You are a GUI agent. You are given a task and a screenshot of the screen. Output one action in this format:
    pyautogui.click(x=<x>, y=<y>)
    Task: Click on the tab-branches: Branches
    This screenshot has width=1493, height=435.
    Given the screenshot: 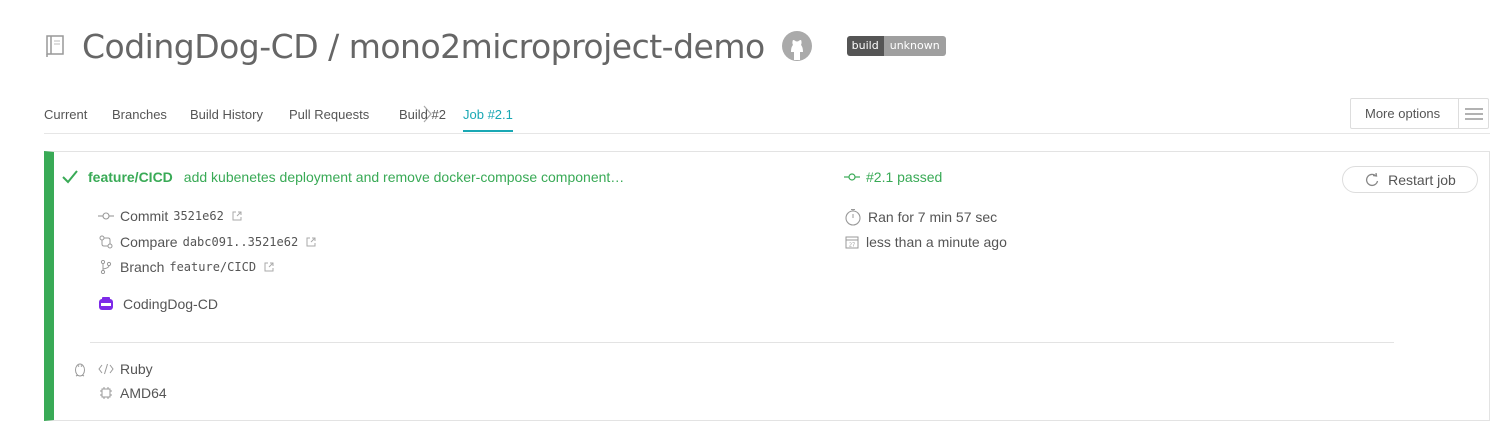 What is the action you would take?
    pyautogui.click(x=139, y=114)
    